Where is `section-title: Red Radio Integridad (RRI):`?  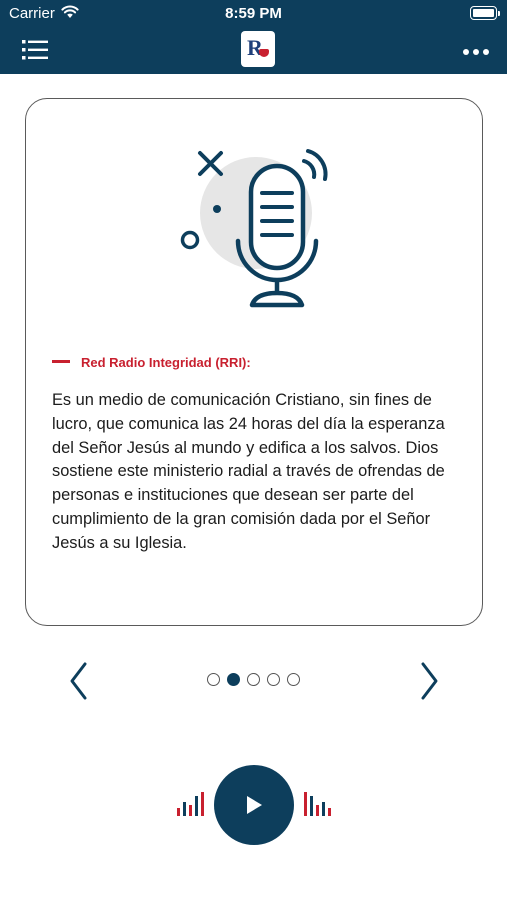
section-title: Red Radio Integridad (RRI): is located at coordinates (151, 362).